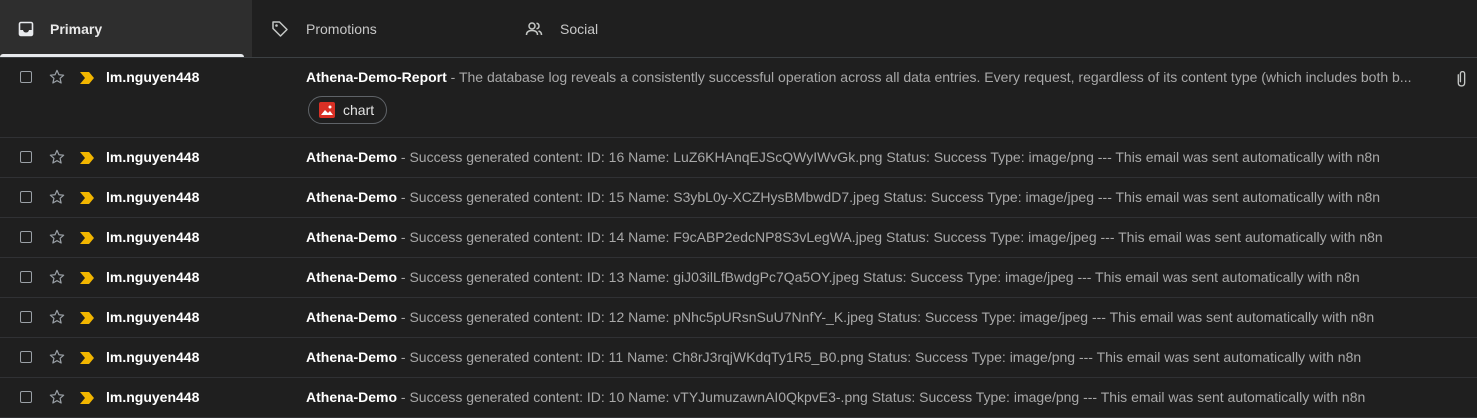  What do you see at coordinates (378, 28) in the screenshot?
I see `tab-promotions: Promotions` at bounding box center [378, 28].